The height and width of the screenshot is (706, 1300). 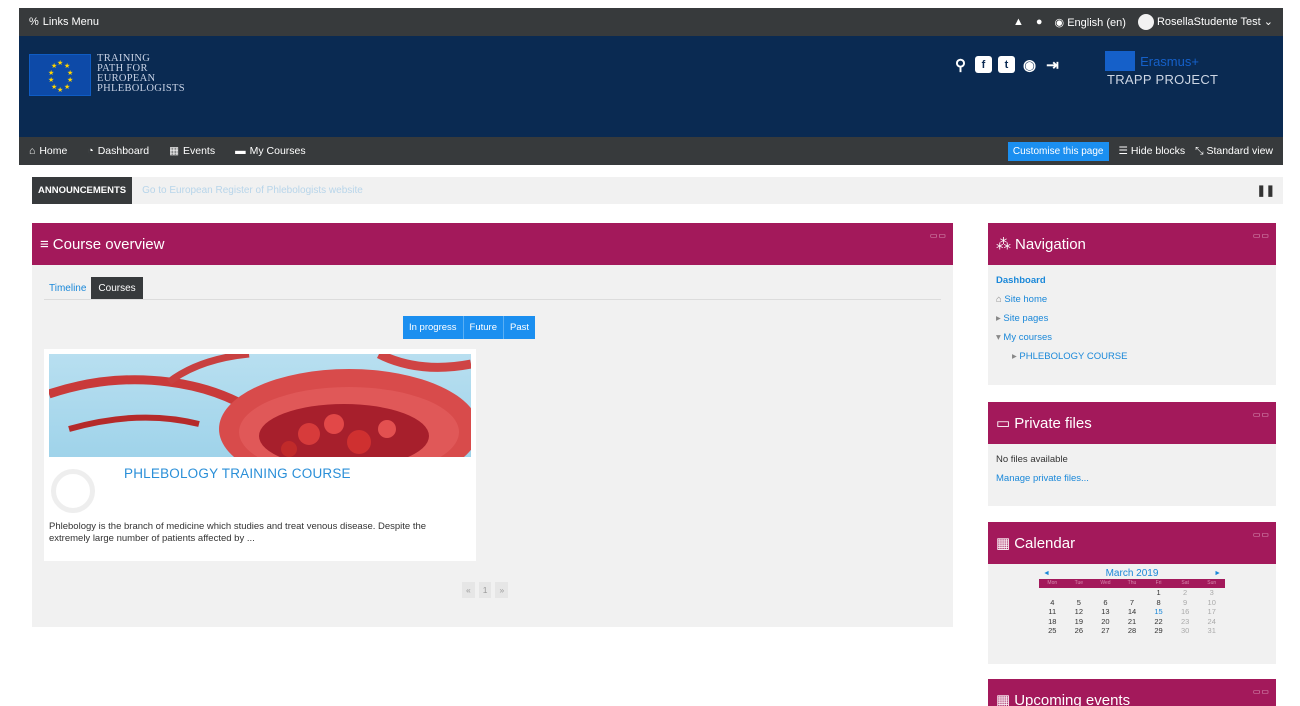 What do you see at coordinates (1185, 593) in the screenshot?
I see `calendar-day: 2` at bounding box center [1185, 593].